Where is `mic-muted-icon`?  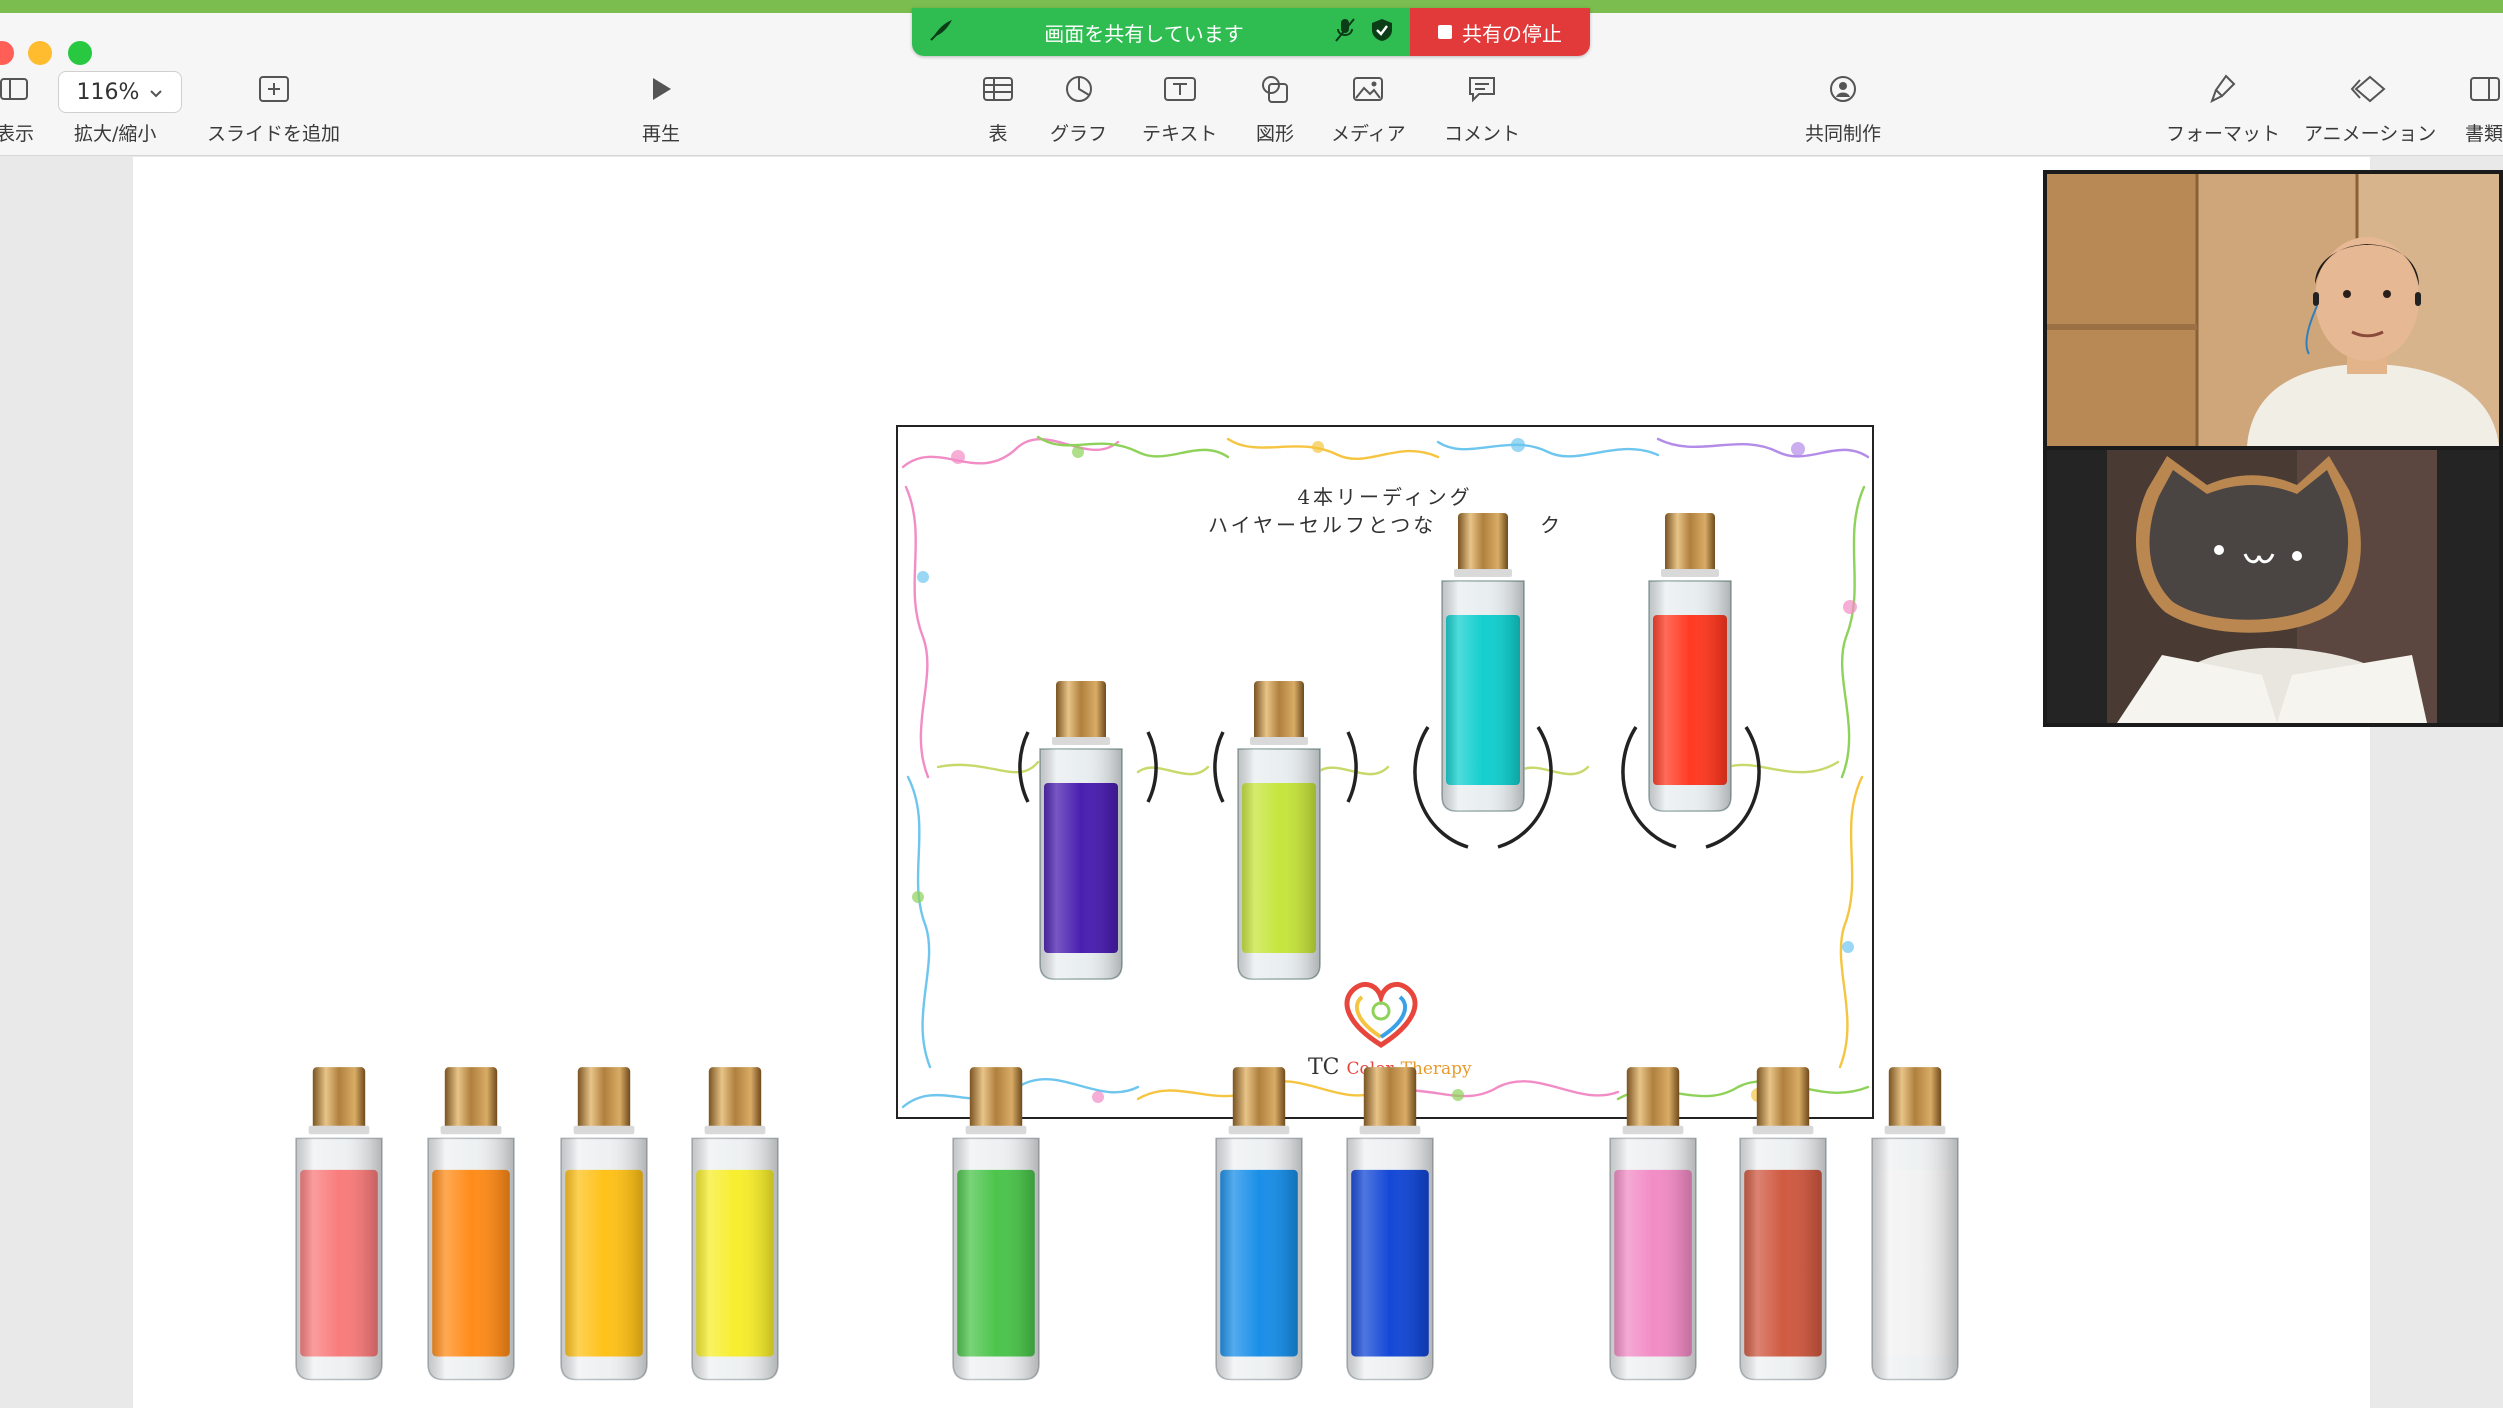
mic-muted-icon is located at coordinates (1345, 32).